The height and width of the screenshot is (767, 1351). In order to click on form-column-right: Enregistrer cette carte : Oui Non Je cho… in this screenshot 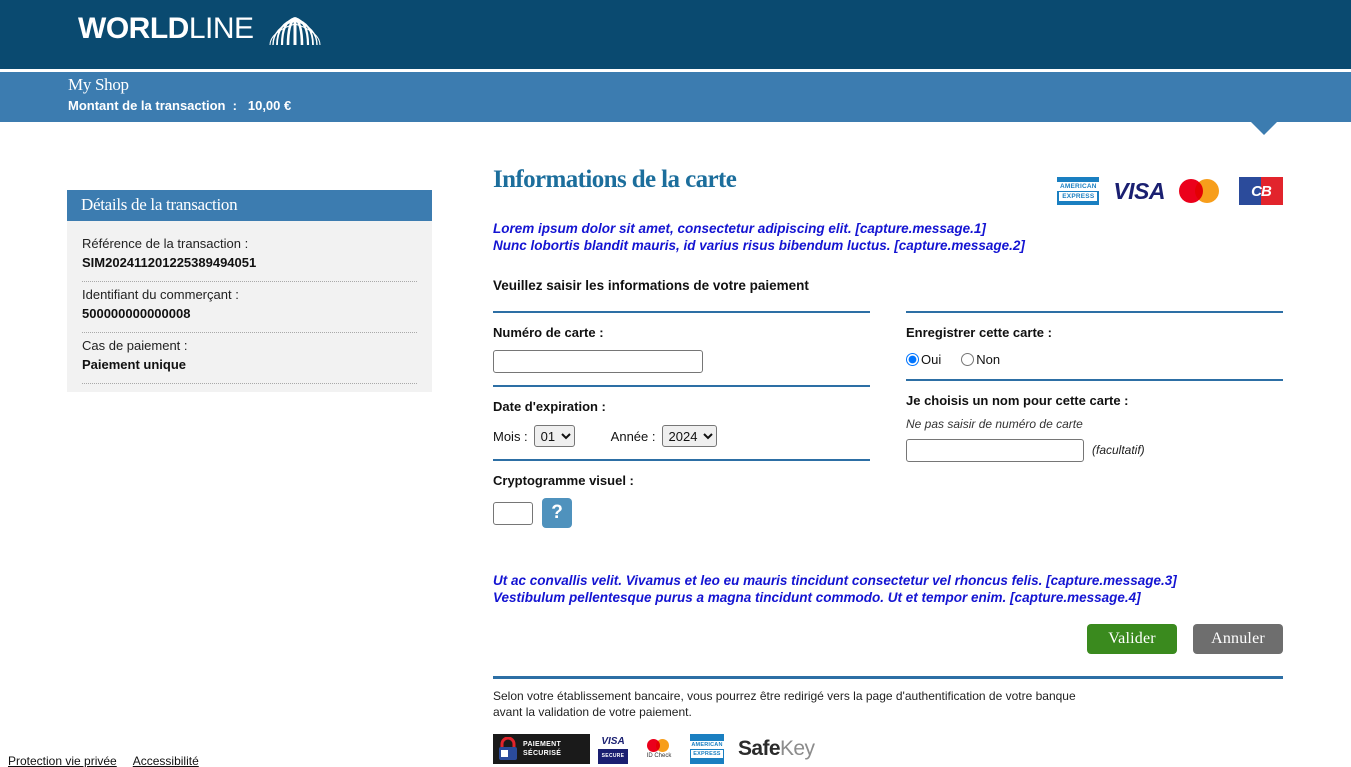, I will do `click(1094, 419)`.